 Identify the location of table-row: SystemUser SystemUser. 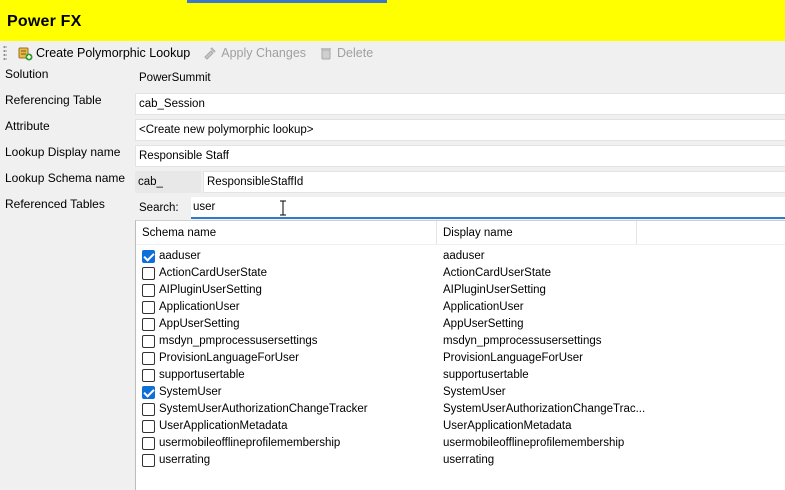
(460, 392).